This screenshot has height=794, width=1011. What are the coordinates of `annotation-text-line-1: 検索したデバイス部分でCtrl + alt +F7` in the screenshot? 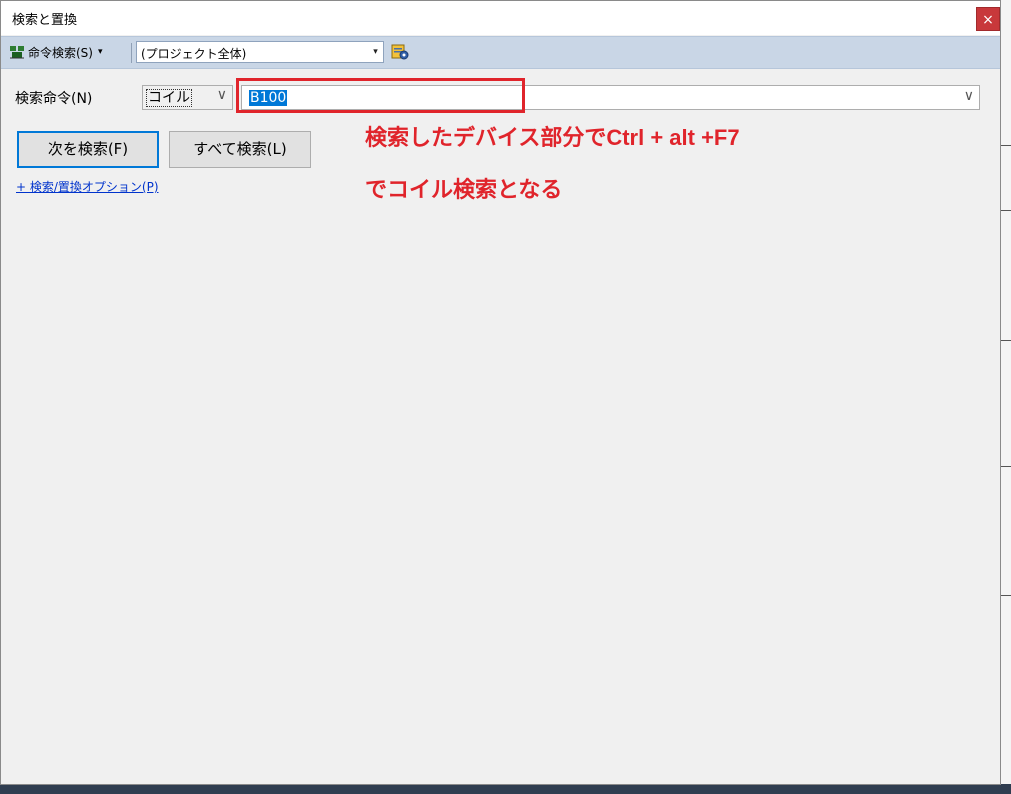 It's located at (552, 137).